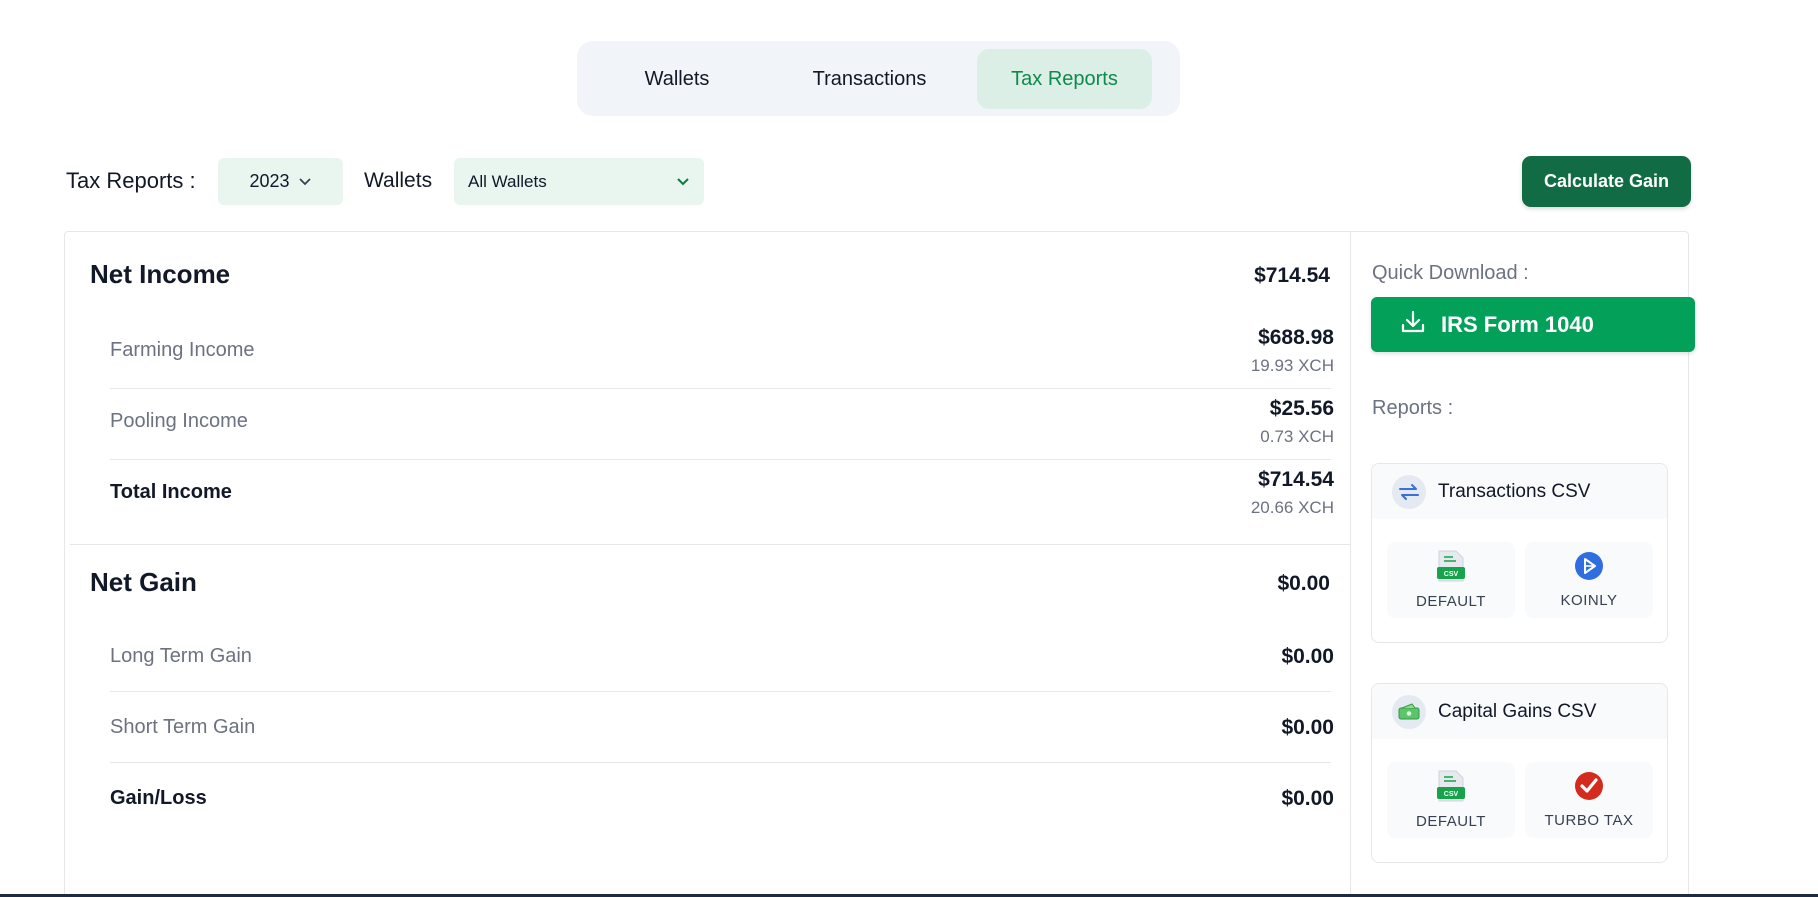 This screenshot has height=897, width=1818. Describe the element at coordinates (722, 495) in the screenshot. I see `table-row-total-income: Total Income $714.54 20.66 XCH` at that location.